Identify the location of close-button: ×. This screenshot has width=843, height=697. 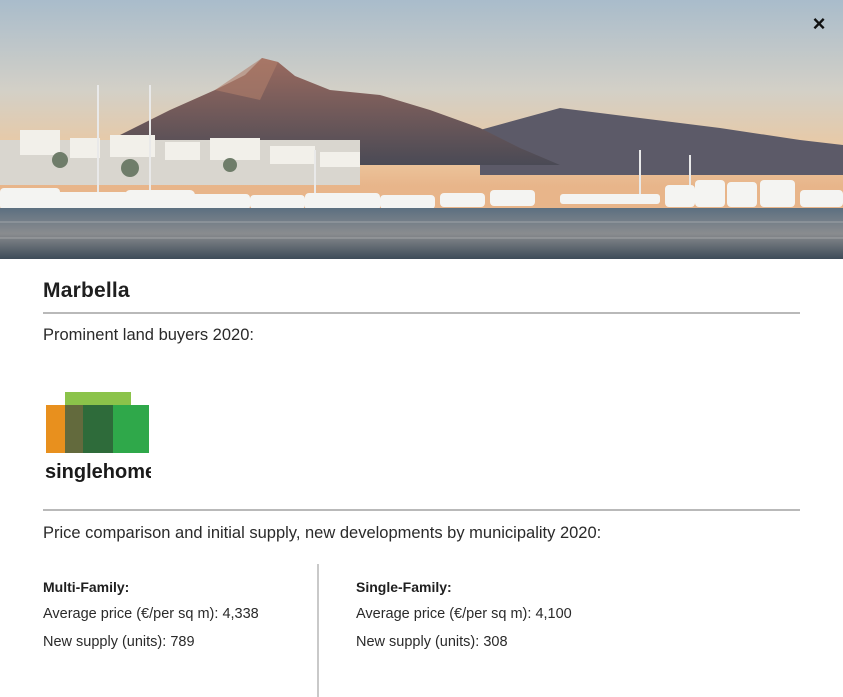
(819, 24).